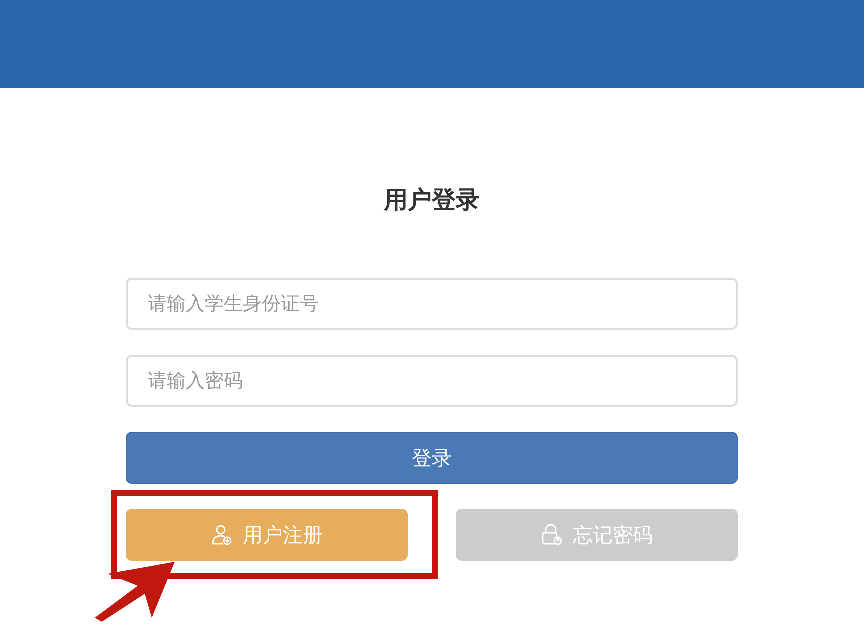  Describe the element at coordinates (267, 535) in the screenshot. I see `register-button: 用户注册` at that location.